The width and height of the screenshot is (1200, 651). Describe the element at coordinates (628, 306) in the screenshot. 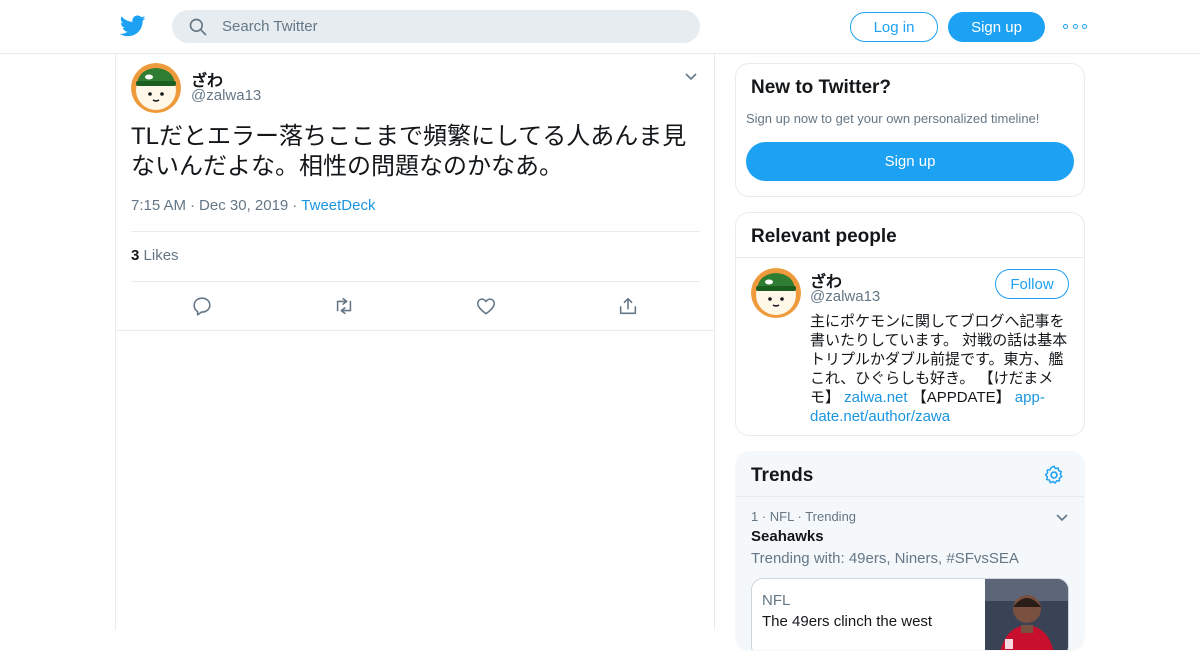

I see `share-icon` at that location.